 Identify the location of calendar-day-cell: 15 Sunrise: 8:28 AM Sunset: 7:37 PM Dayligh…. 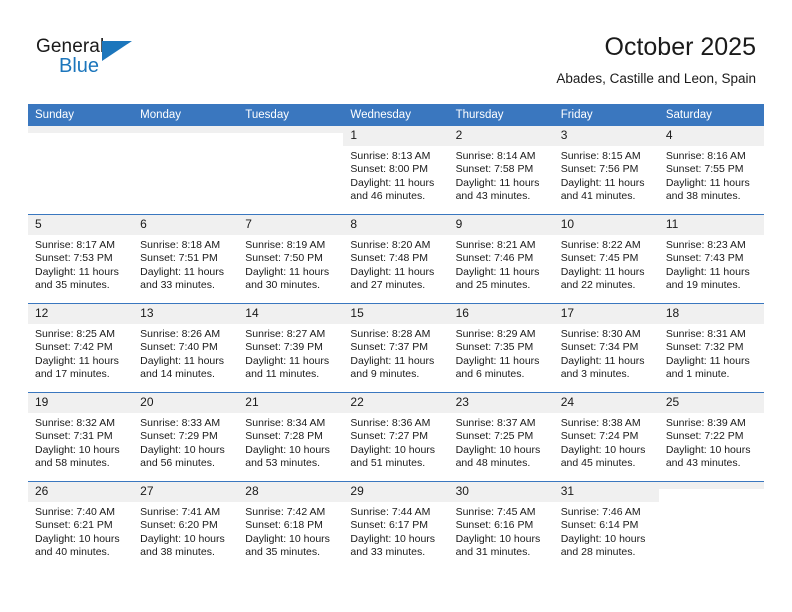
(396, 348).